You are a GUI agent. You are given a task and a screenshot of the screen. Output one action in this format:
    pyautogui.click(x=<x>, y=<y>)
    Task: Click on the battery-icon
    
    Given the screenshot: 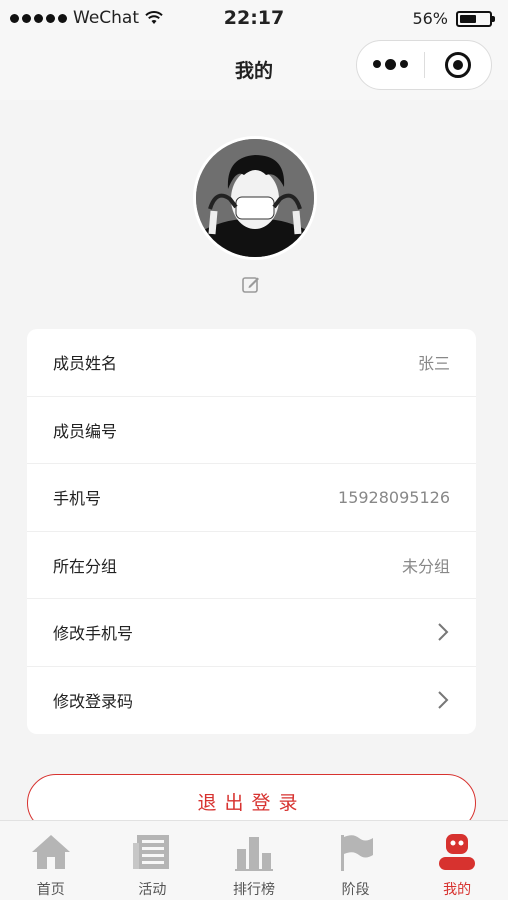 What is the action you would take?
    pyautogui.click(x=475, y=18)
    